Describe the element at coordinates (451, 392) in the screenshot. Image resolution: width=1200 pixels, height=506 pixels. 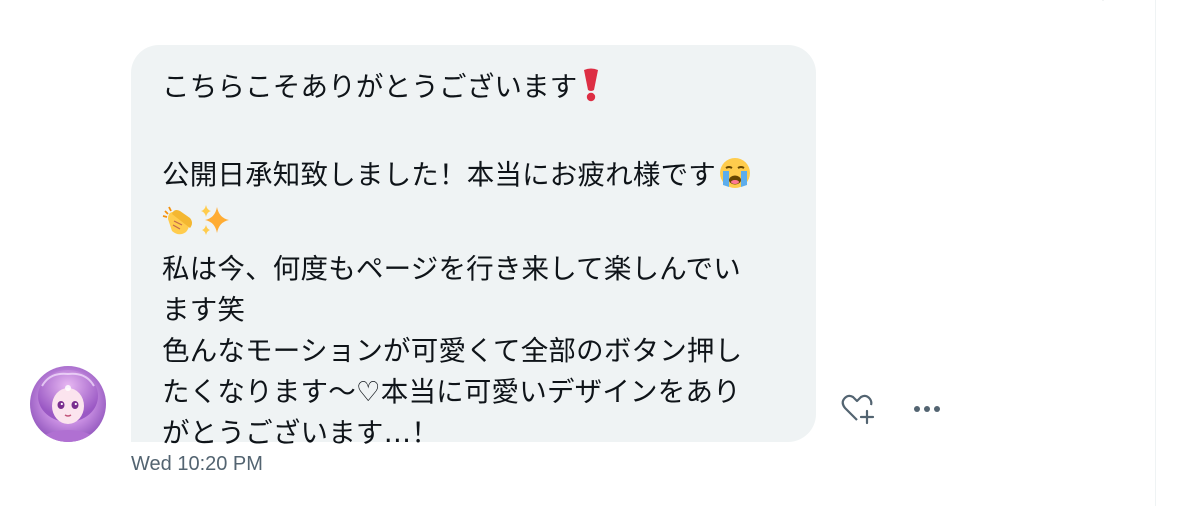
I see `message-line: たくなります〜♡本当に可愛いデザインをあり` at that location.